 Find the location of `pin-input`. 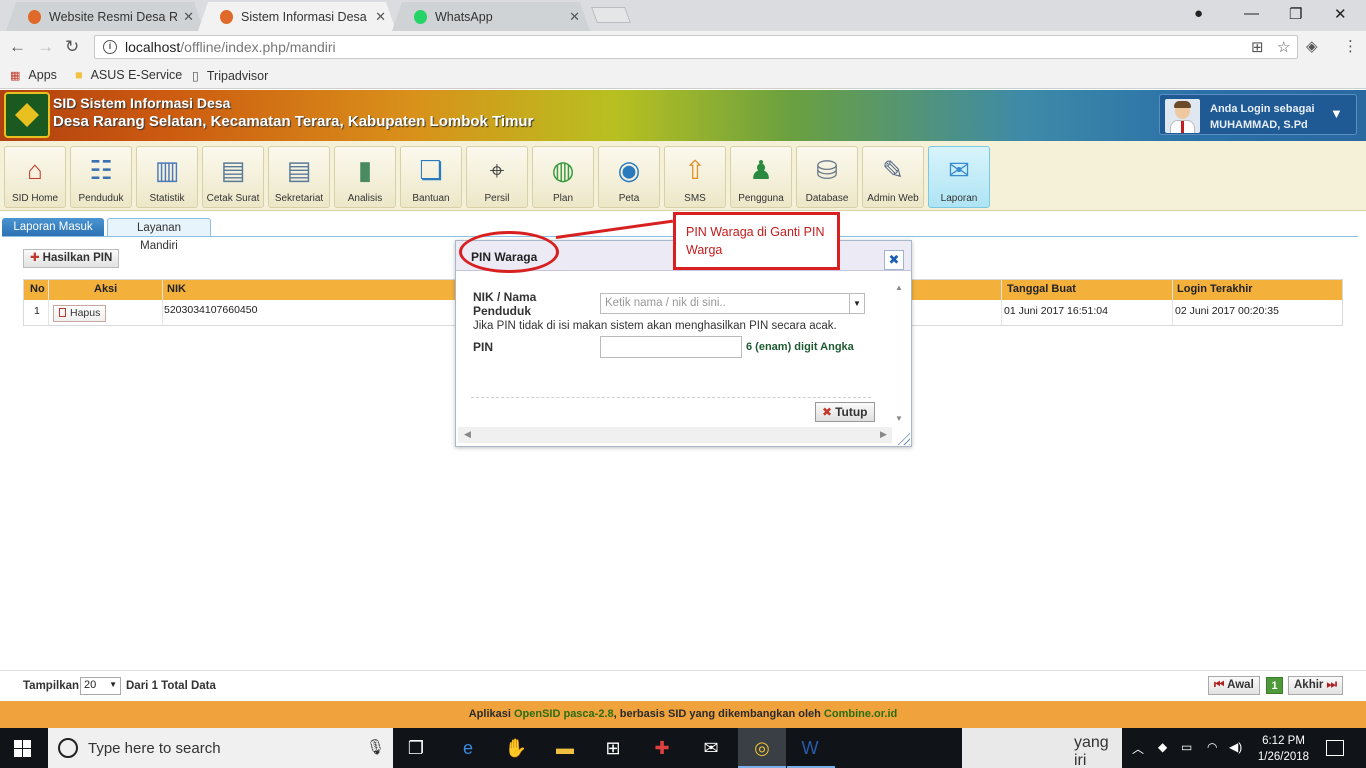

pin-input is located at coordinates (671, 347).